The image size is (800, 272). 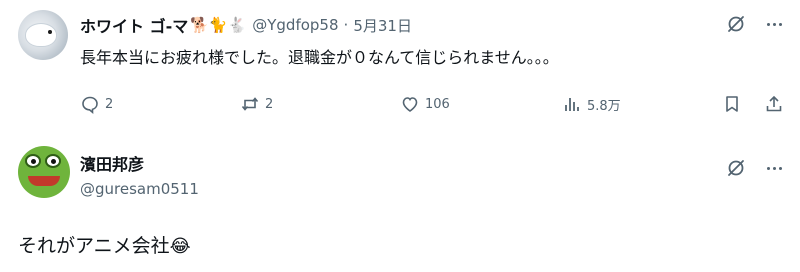 What do you see at coordinates (382, 25) in the screenshot?
I see `tweet-date: 5月31日` at bounding box center [382, 25].